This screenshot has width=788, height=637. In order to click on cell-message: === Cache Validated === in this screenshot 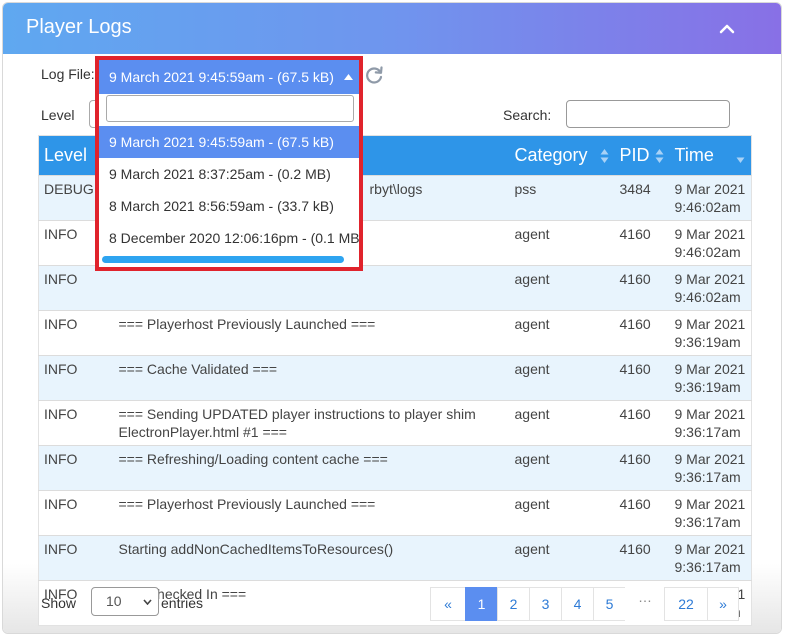, I will do `click(311, 378)`.